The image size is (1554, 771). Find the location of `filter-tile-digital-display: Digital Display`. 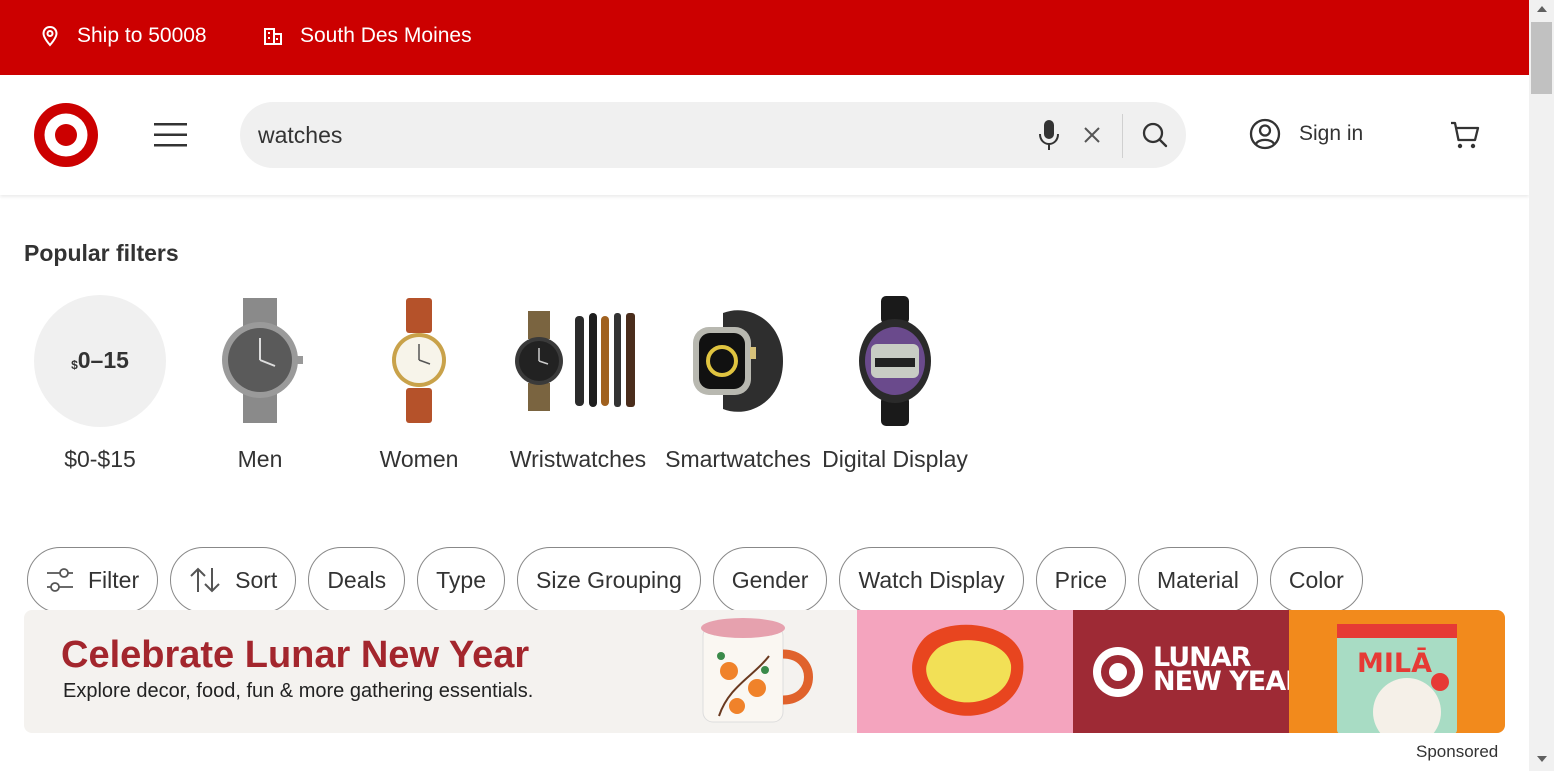

filter-tile-digital-display: Digital Display is located at coordinates (895, 384).